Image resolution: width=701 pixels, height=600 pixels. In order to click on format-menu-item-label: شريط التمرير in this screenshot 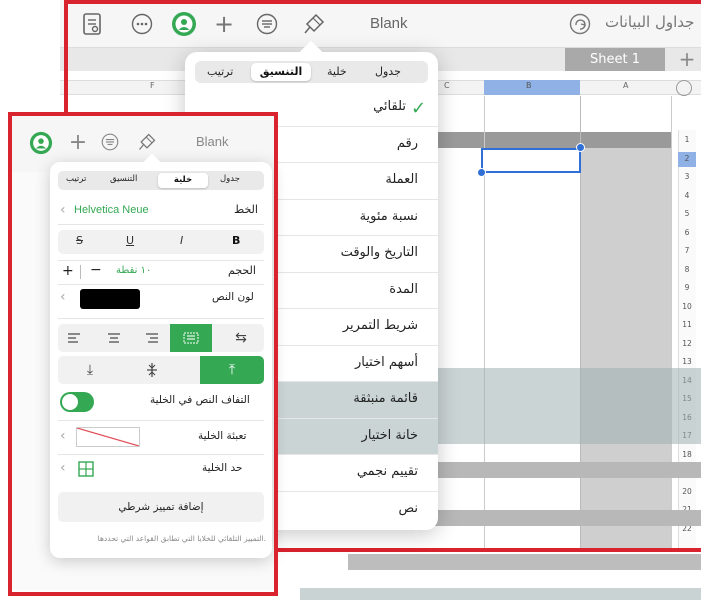, I will do `click(380, 325)`.